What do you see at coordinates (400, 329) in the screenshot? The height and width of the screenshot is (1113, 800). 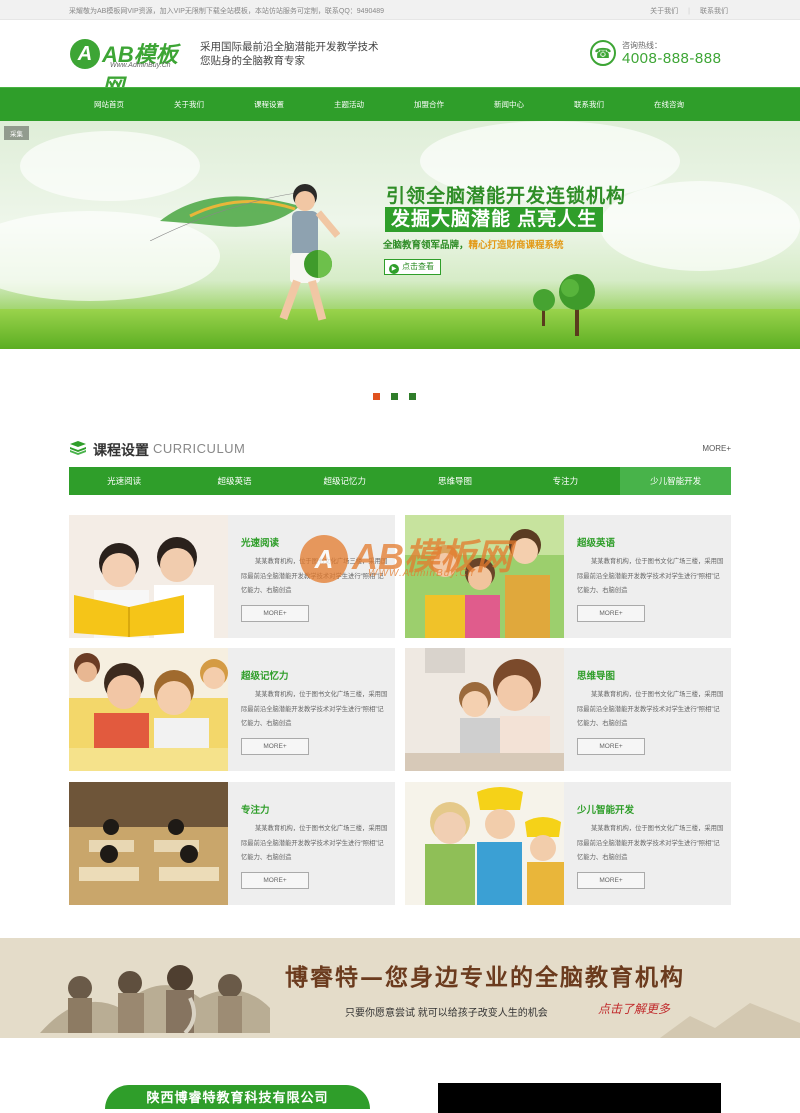 I see `banner-grass` at bounding box center [400, 329].